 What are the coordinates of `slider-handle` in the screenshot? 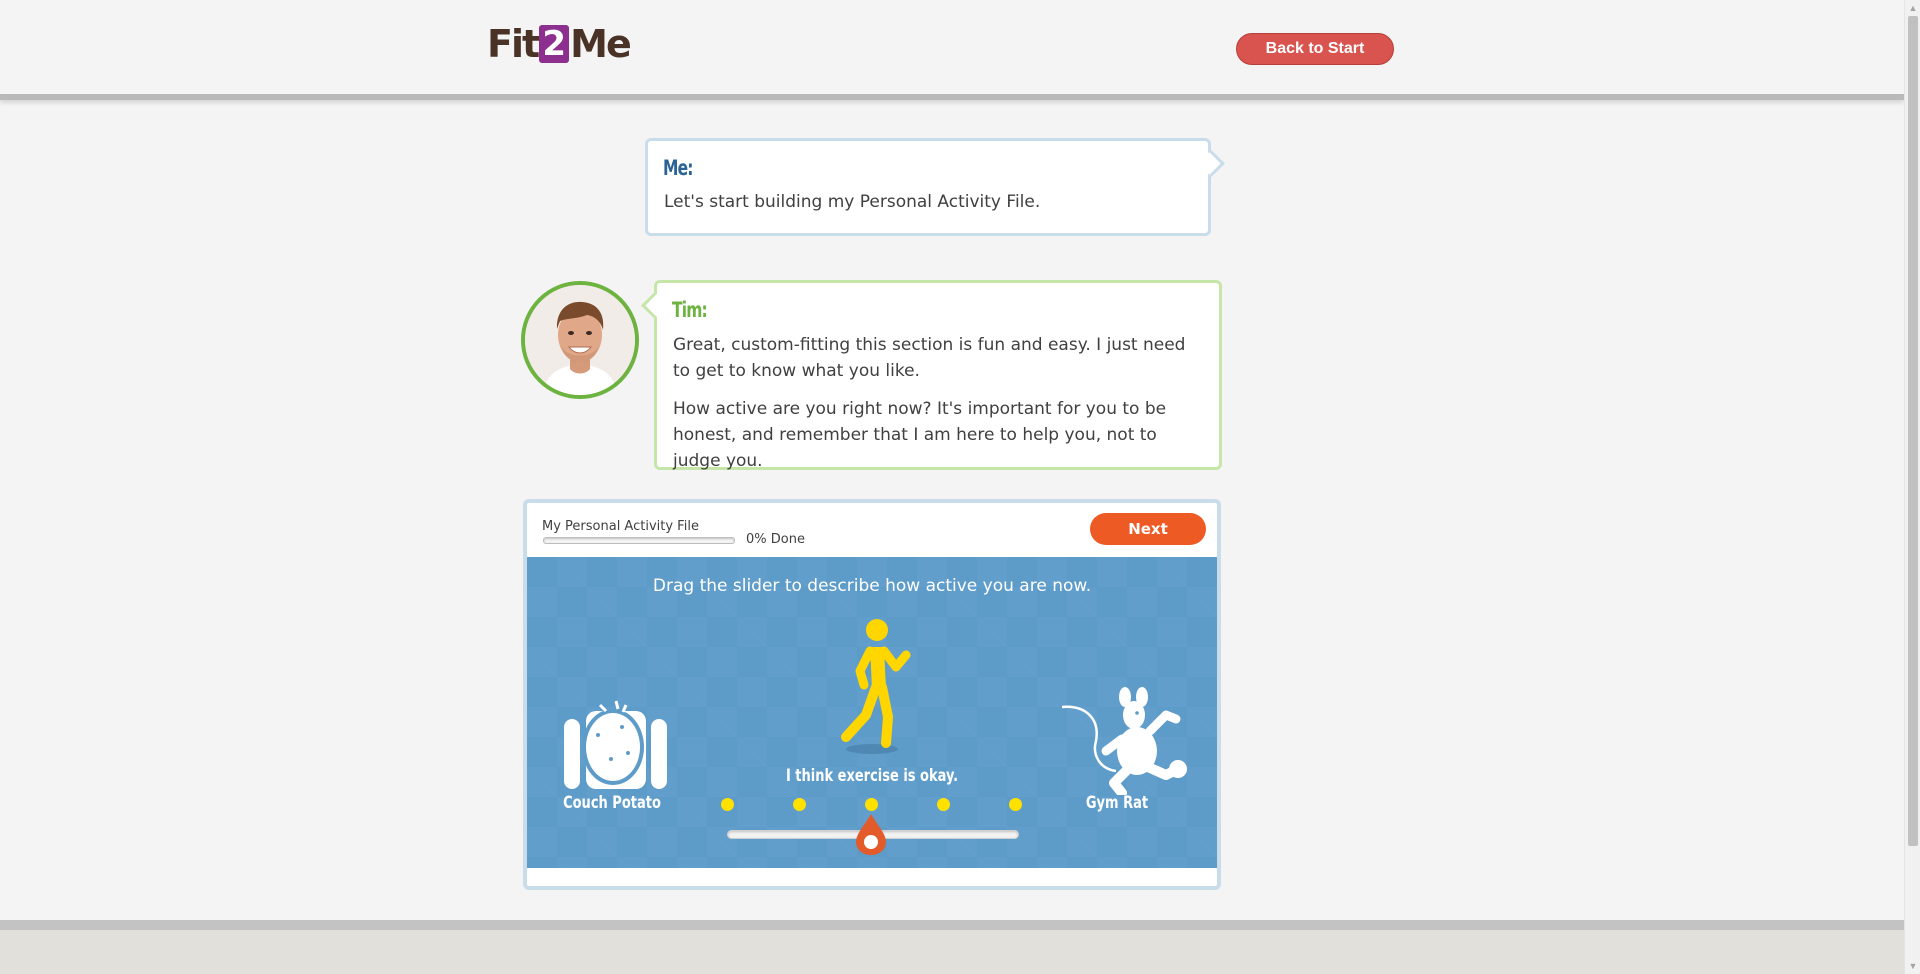 It's located at (871, 834).